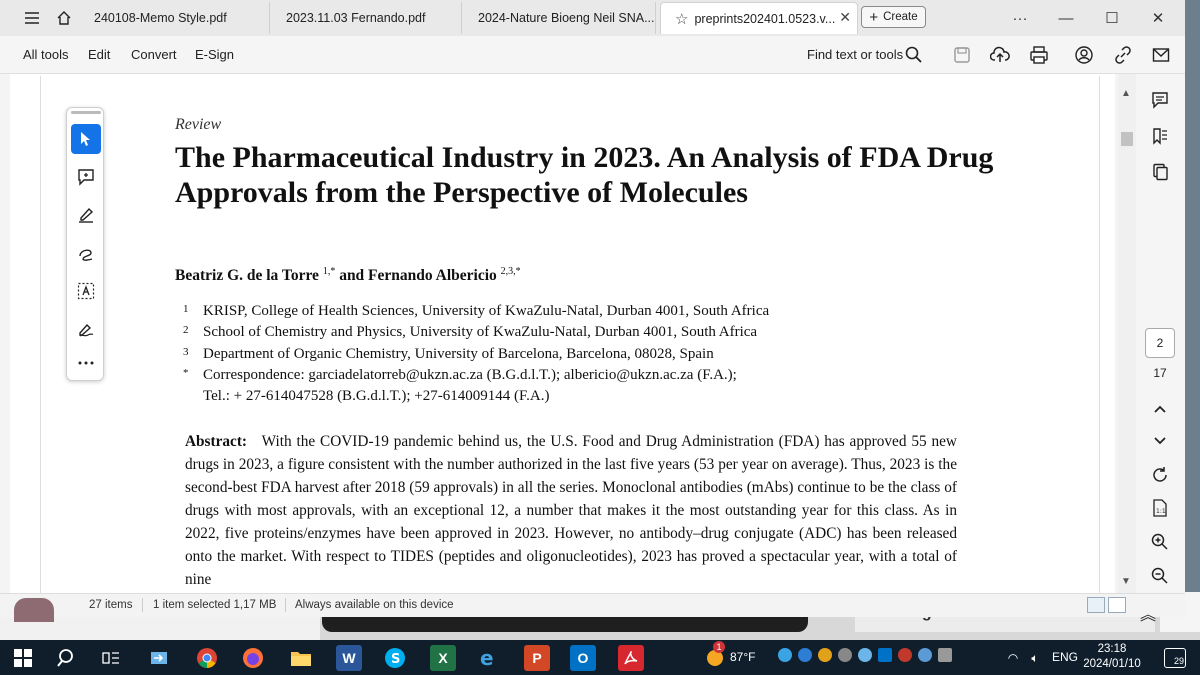 This screenshot has width=1200, height=675. Describe the element at coordinates (1160, 441) in the screenshot. I see `next-page-icon` at that location.